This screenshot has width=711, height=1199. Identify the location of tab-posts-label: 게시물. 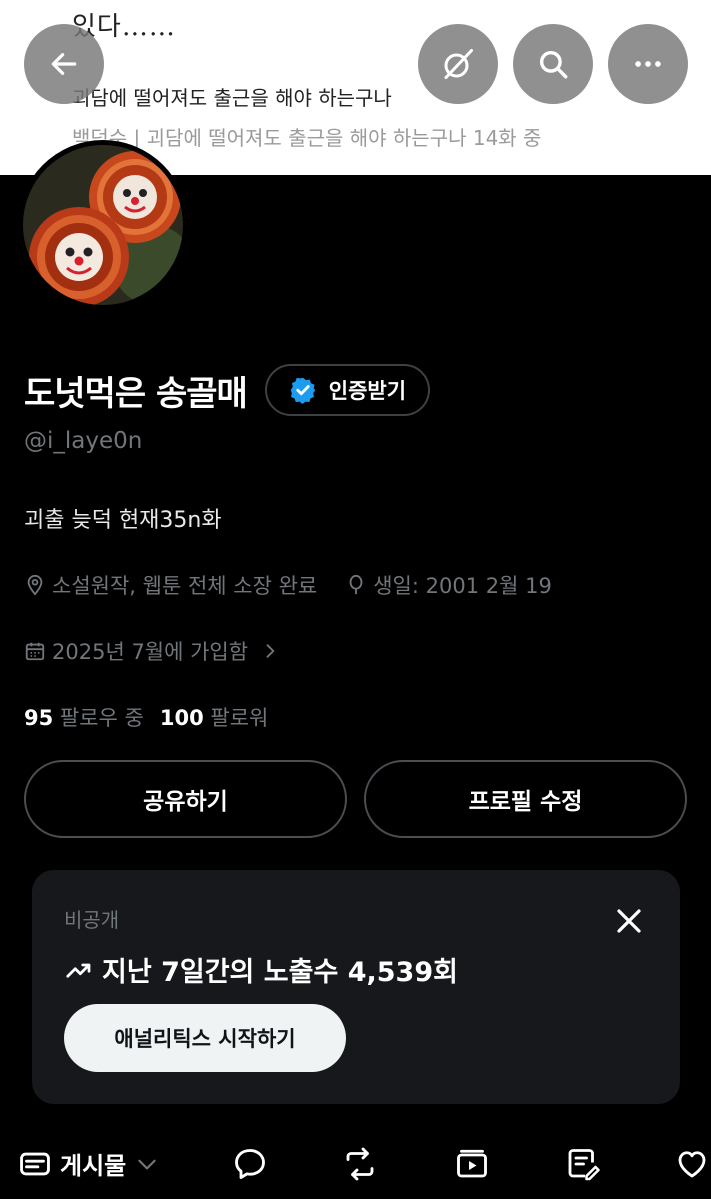
(93, 1166).